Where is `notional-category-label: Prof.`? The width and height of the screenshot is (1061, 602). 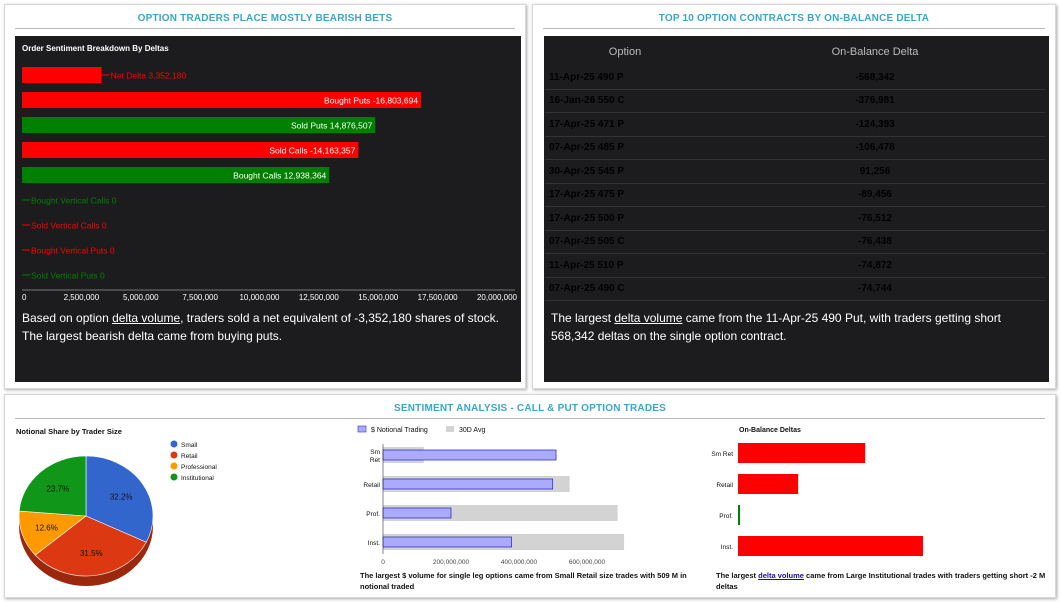
notional-category-label: Prof. is located at coordinates (373, 514).